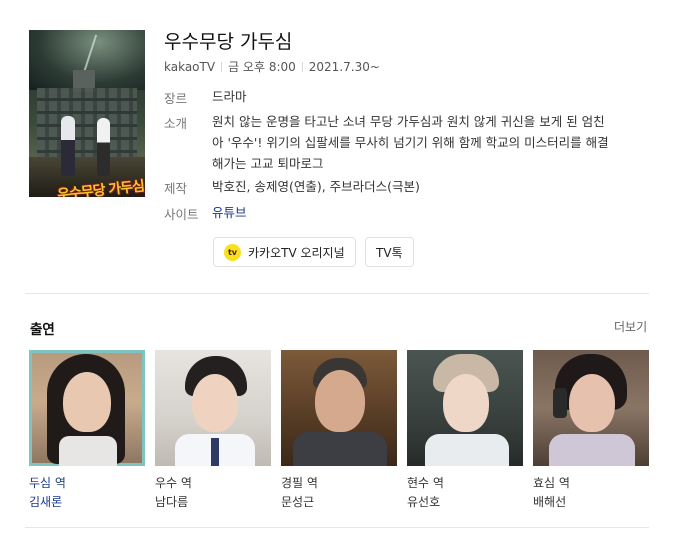 The width and height of the screenshot is (677, 533). What do you see at coordinates (560, 403) in the screenshot?
I see `cast-phone` at bounding box center [560, 403].